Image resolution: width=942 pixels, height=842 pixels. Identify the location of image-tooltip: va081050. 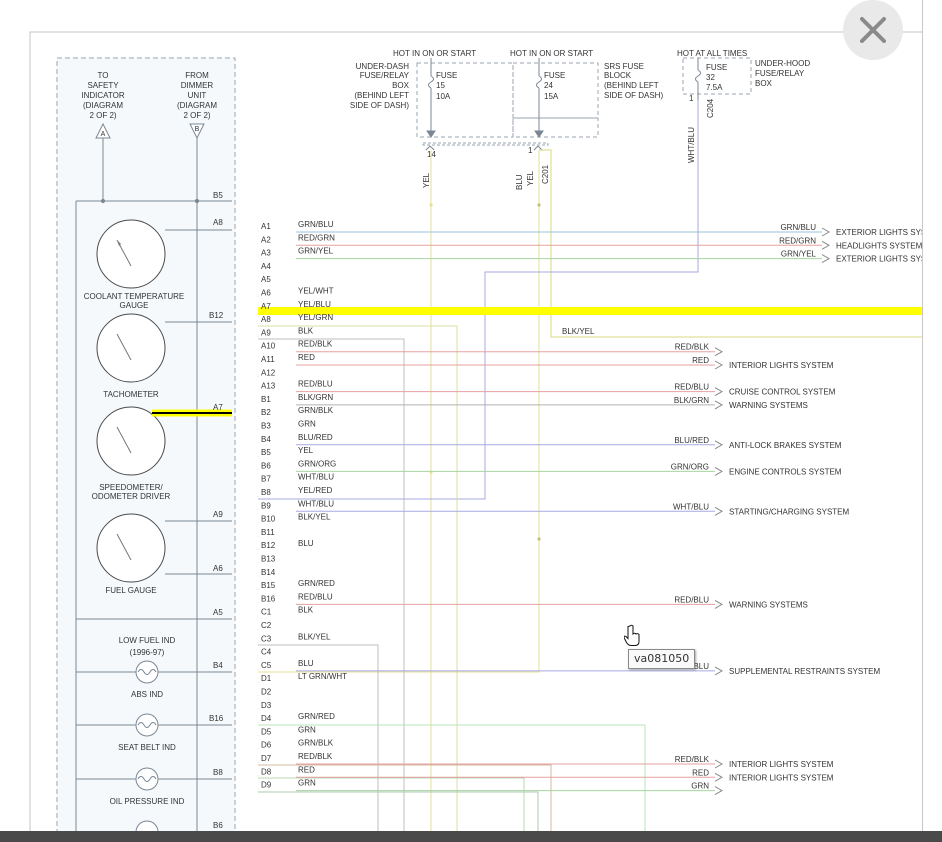
(662, 659).